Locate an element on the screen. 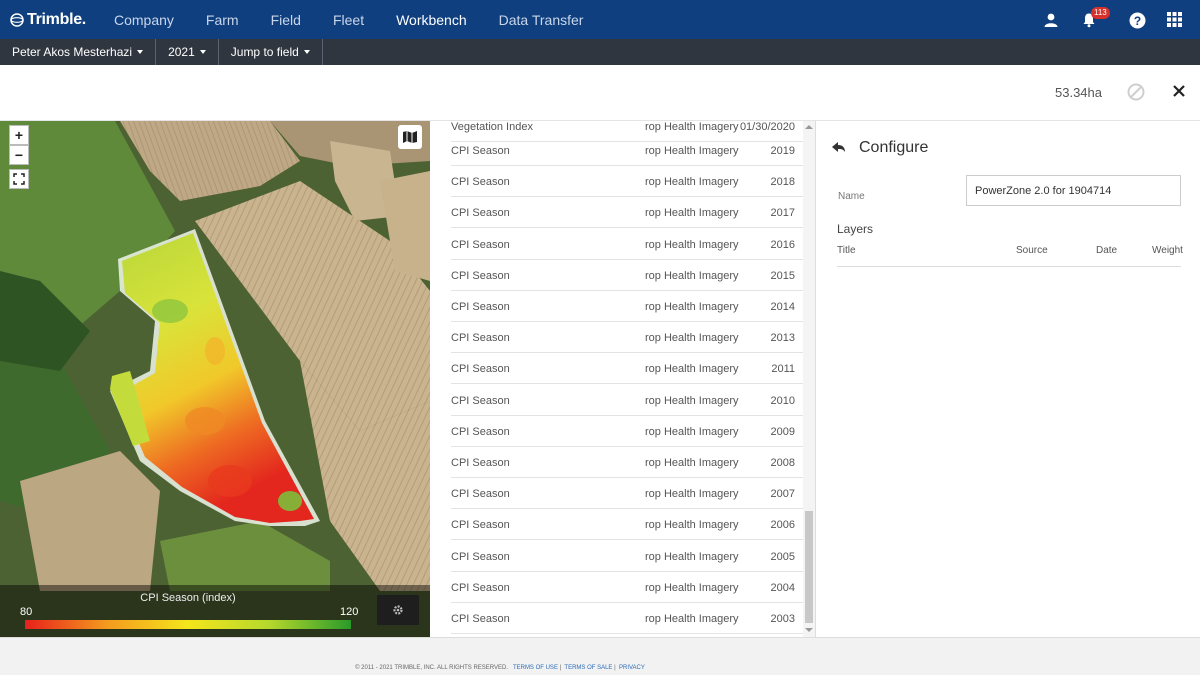 This screenshot has width=1200, height=675. year-selector: 2021 is located at coordinates (187, 52).